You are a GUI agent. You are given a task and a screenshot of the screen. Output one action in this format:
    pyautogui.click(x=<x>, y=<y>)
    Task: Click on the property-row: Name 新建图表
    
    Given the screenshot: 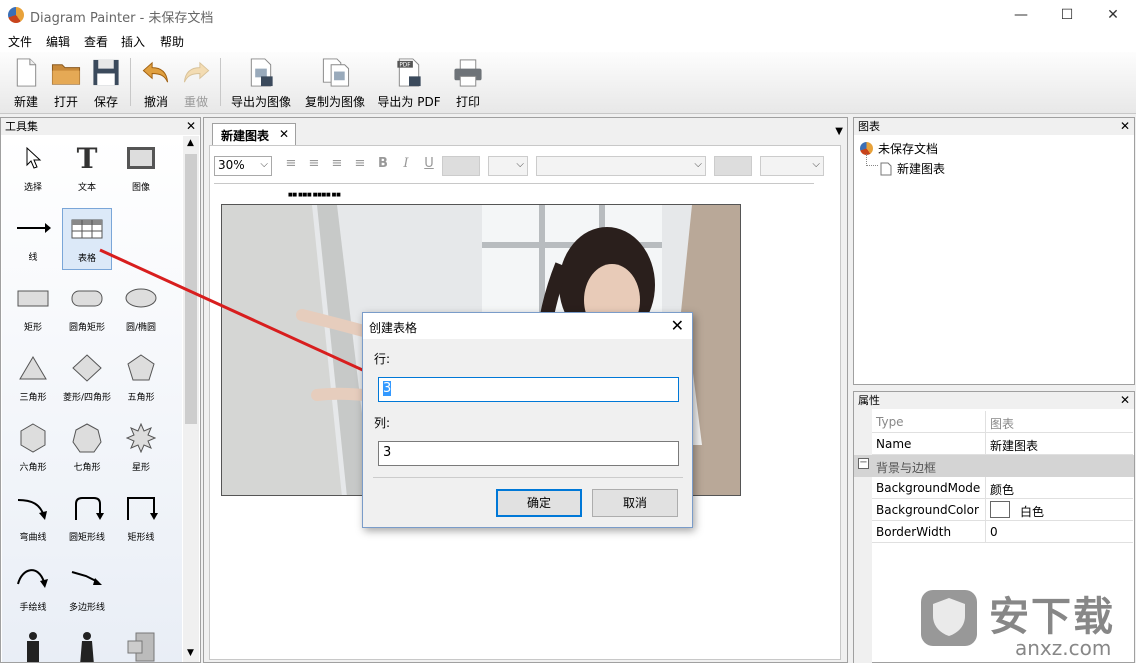 What is the action you would take?
    pyautogui.click(x=1002, y=444)
    